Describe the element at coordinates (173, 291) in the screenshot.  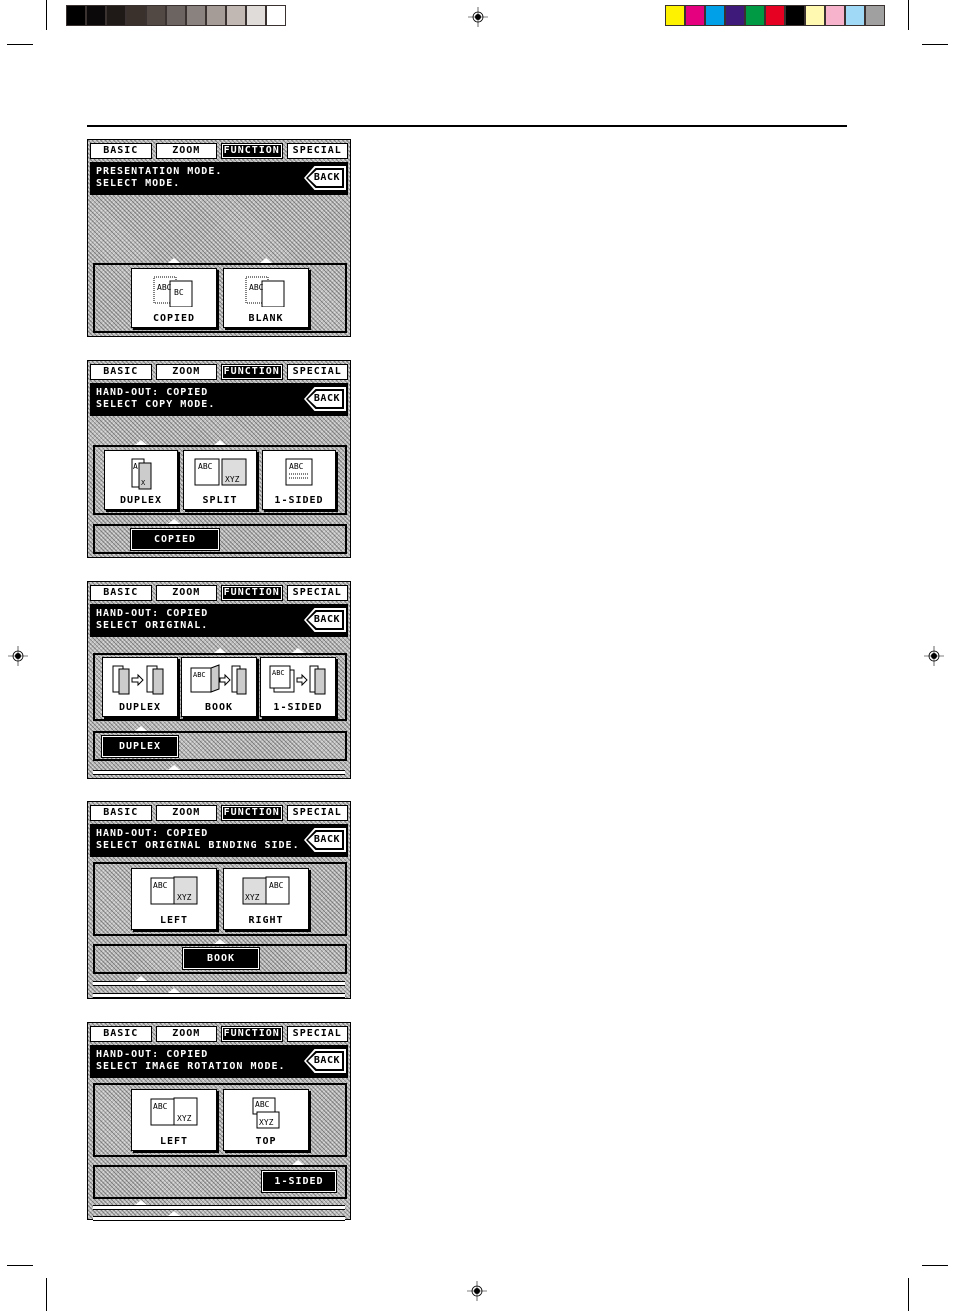
I see `copied-sheet-icon: ABCBC` at that location.